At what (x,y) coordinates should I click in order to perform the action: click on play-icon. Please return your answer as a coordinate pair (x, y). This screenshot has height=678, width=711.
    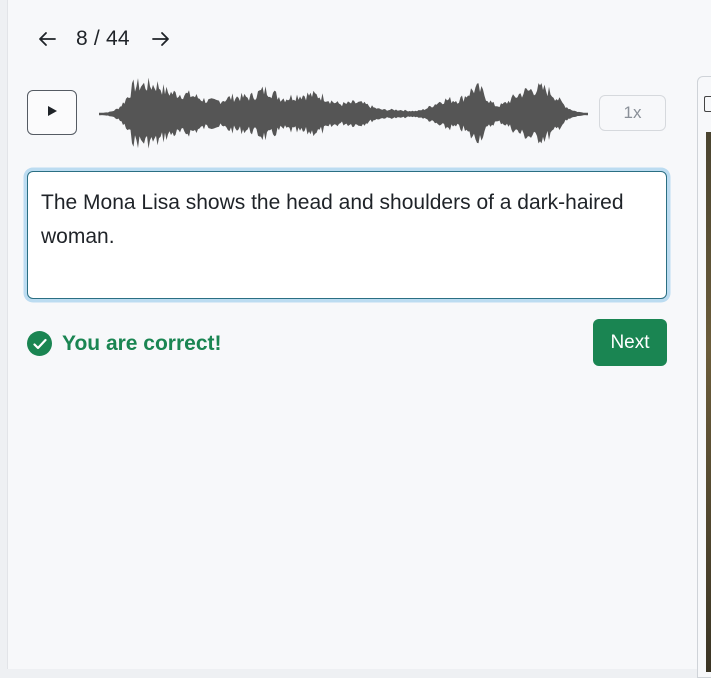
    Looking at the image, I should click on (52, 113).